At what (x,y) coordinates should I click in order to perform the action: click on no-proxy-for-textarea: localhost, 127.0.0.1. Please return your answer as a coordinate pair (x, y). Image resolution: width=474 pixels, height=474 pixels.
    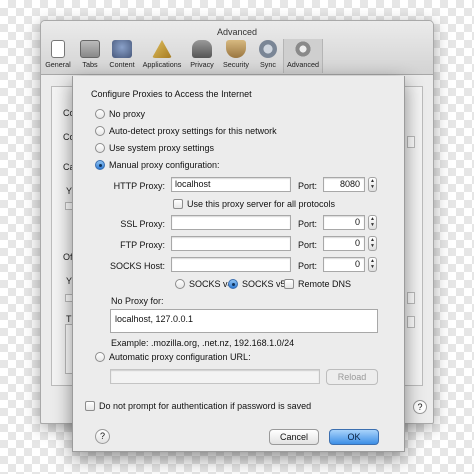
    Looking at the image, I should click on (244, 321).